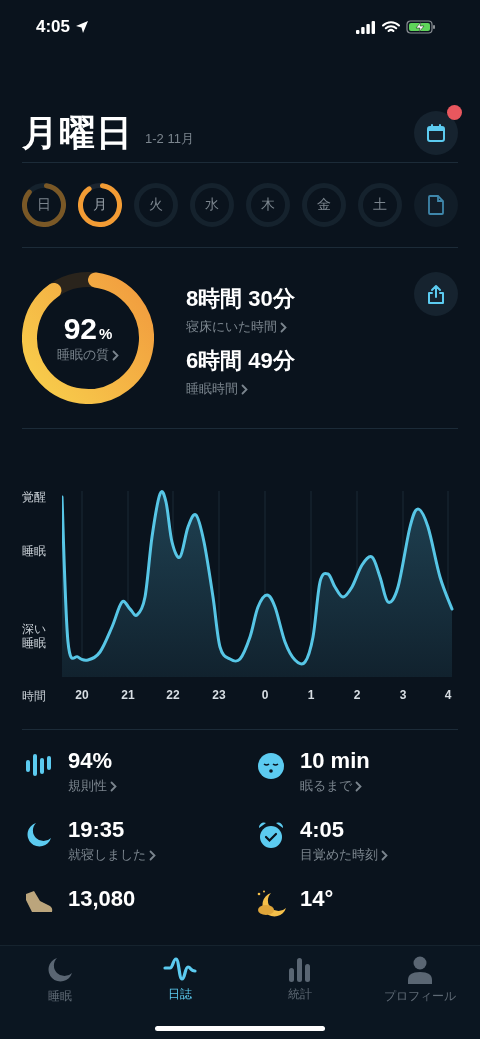 This screenshot has width=480, height=1039. I want to click on day-ring: 土, so click(380, 205).